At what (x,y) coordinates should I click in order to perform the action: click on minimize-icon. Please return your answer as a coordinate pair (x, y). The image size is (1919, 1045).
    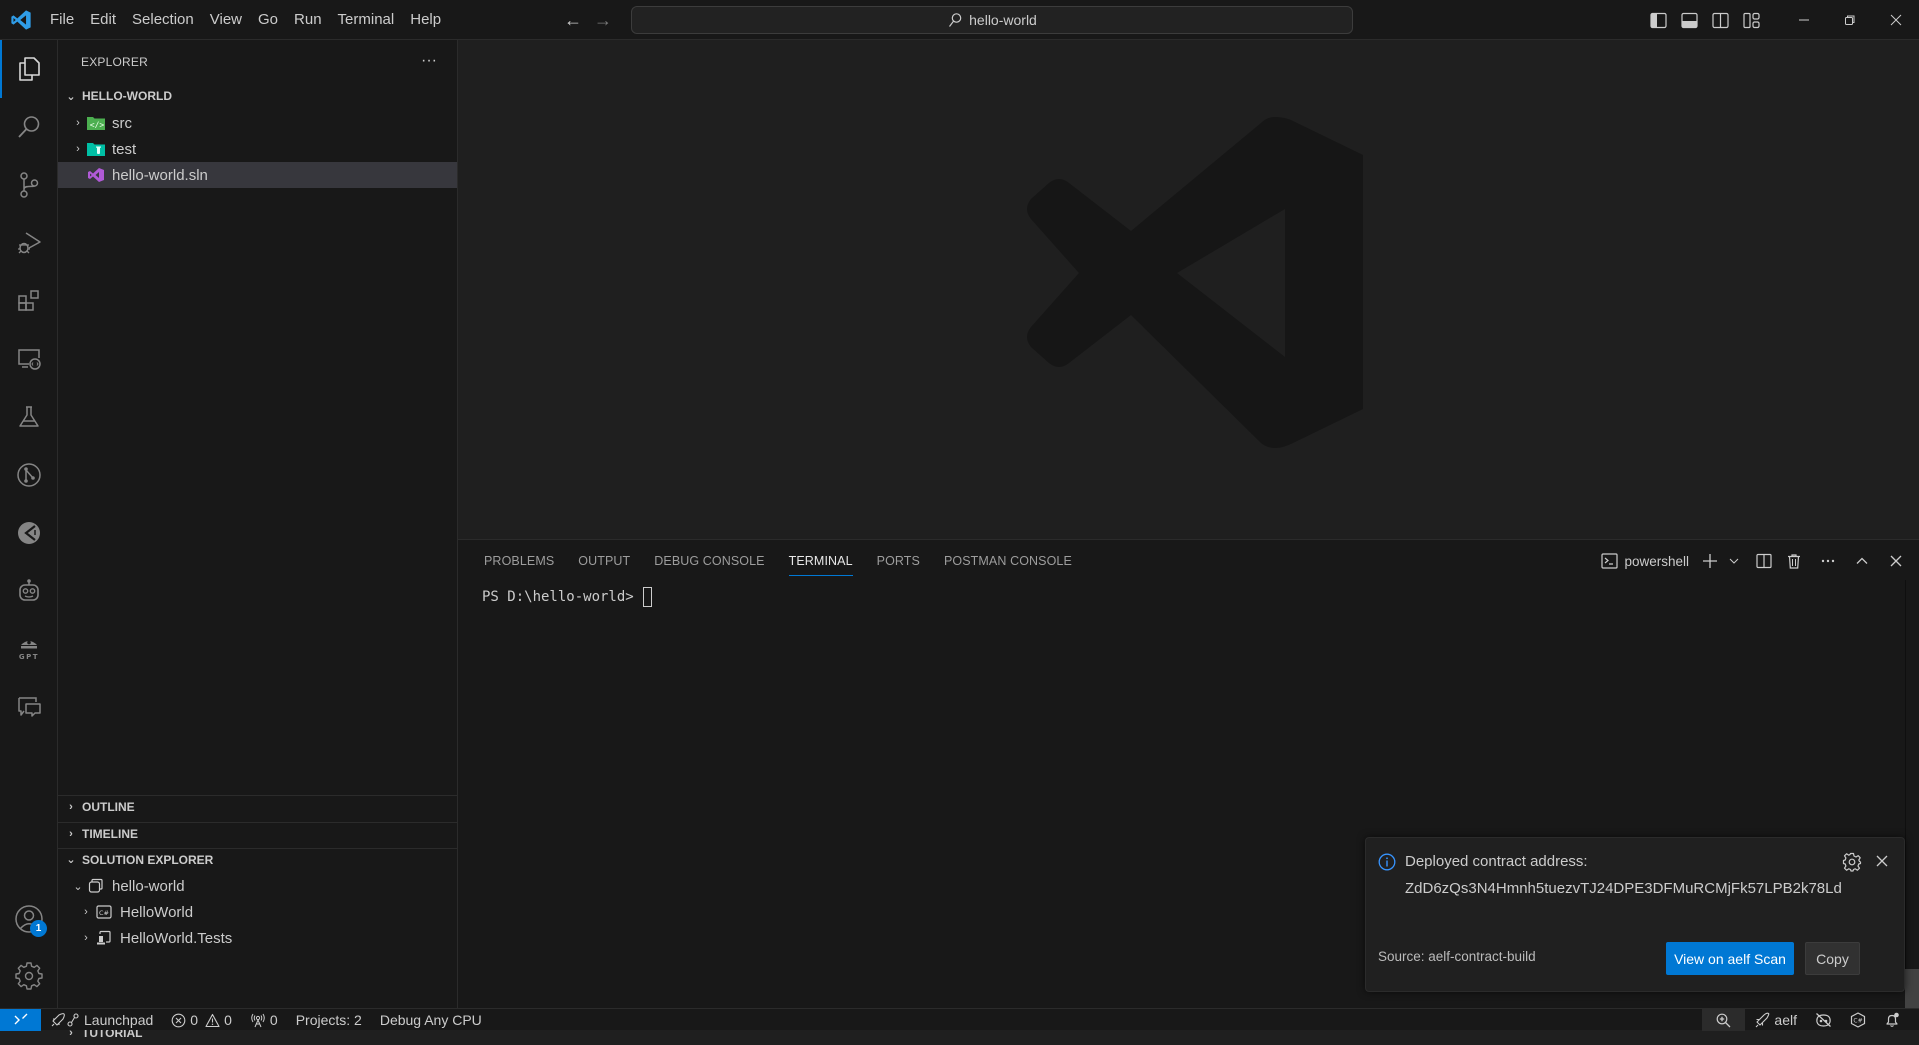
    Looking at the image, I should click on (1804, 20).